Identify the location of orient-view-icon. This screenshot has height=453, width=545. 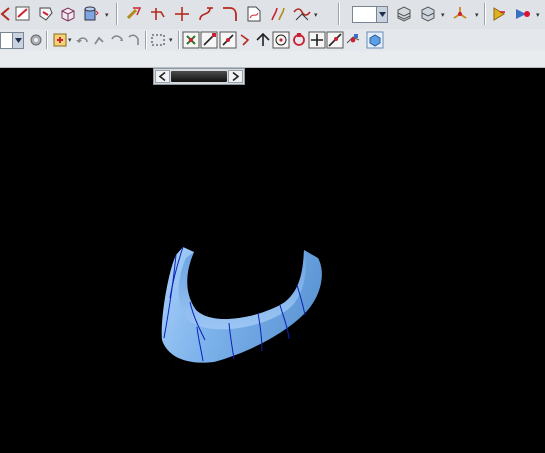
(460, 14).